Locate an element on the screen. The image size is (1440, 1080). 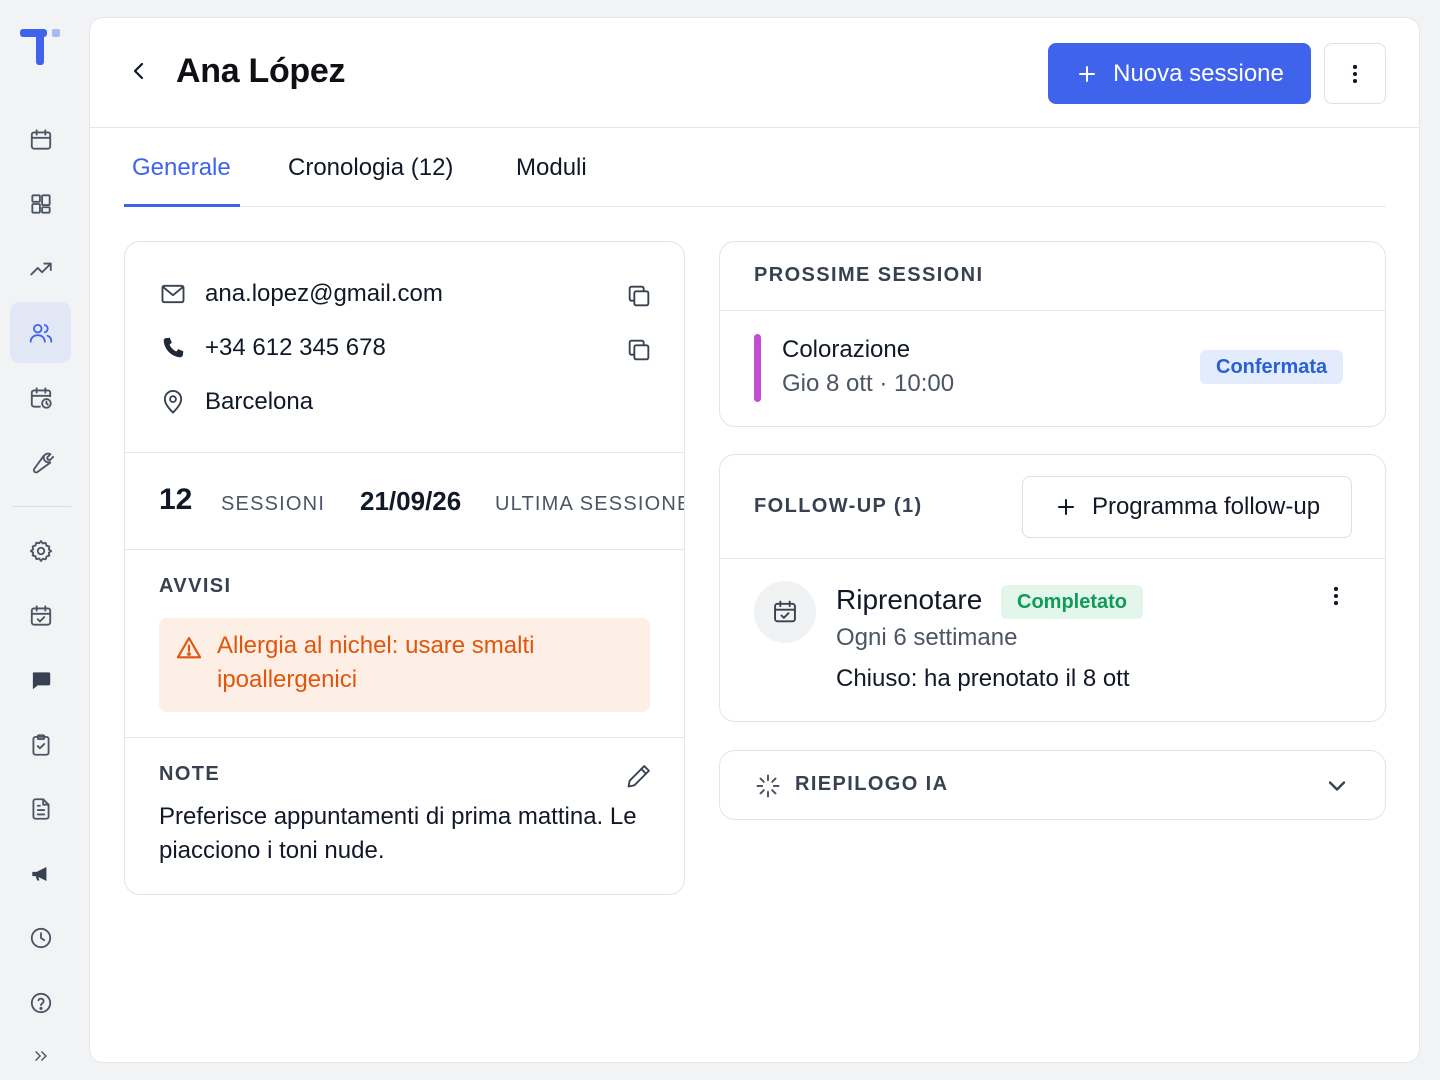
followup-options-button is located at coordinates (1336, 596).